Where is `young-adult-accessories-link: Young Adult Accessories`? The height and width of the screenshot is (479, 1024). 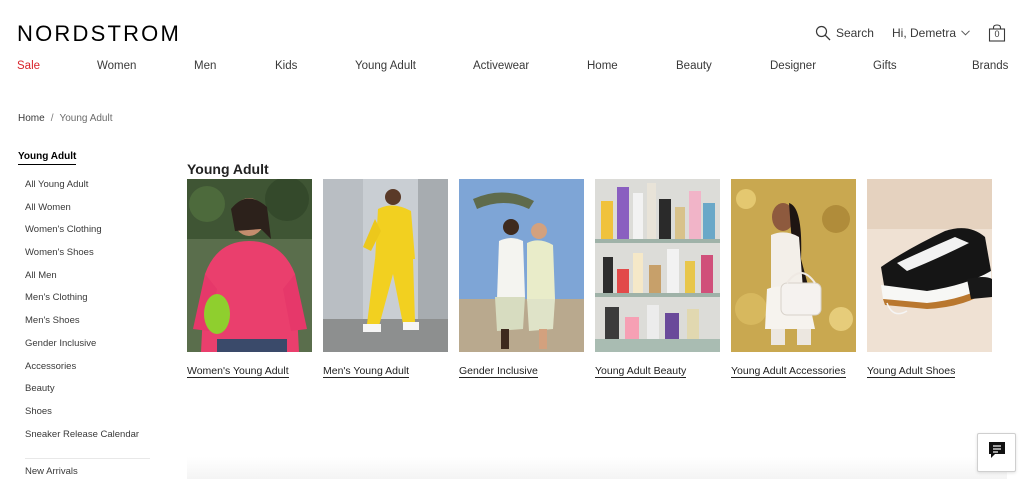 young-adult-accessories-link: Young Adult Accessories is located at coordinates (788, 371).